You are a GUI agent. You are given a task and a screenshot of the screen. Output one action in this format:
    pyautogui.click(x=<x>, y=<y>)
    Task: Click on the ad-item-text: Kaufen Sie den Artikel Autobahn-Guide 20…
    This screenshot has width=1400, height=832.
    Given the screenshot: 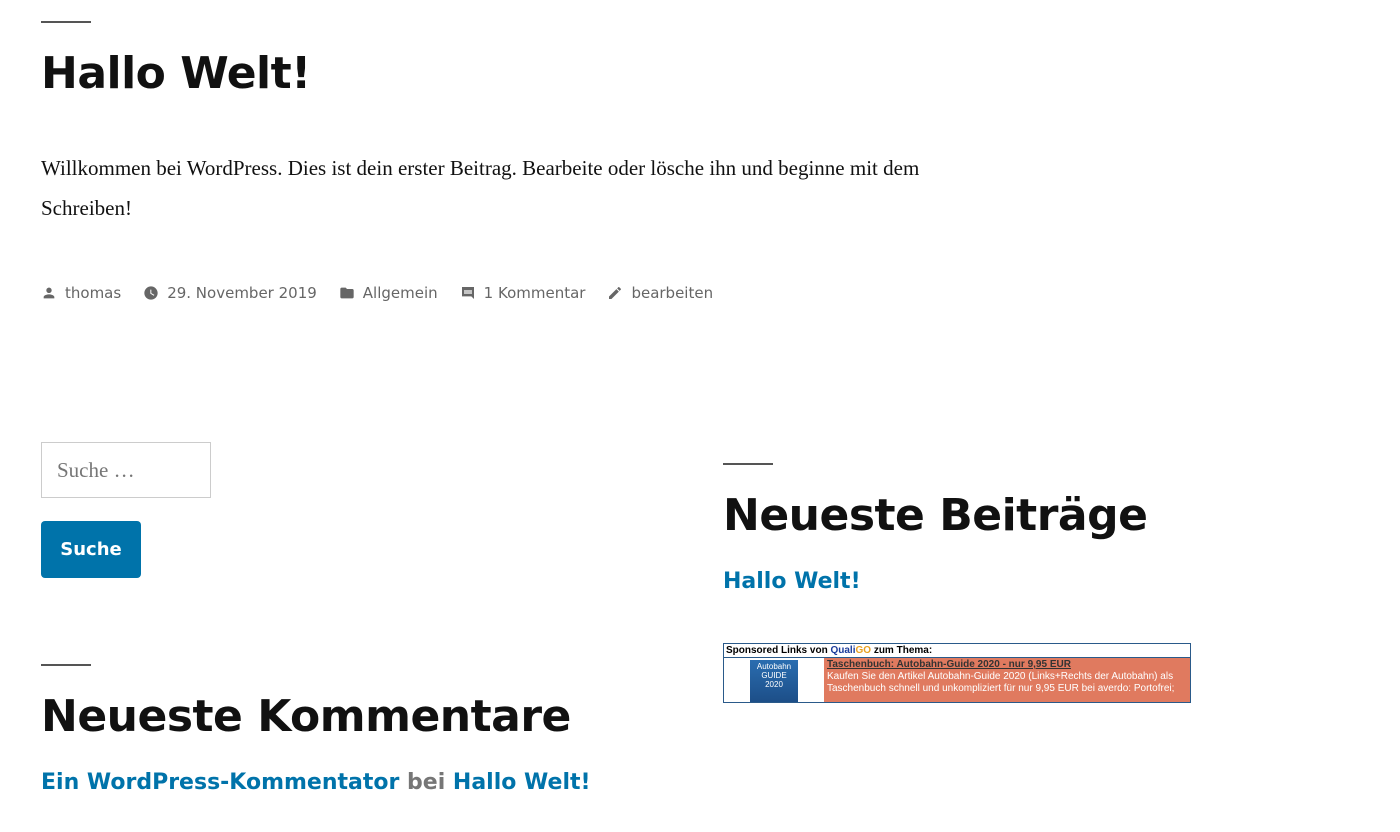 What is the action you would take?
    pyautogui.click(x=1001, y=682)
    